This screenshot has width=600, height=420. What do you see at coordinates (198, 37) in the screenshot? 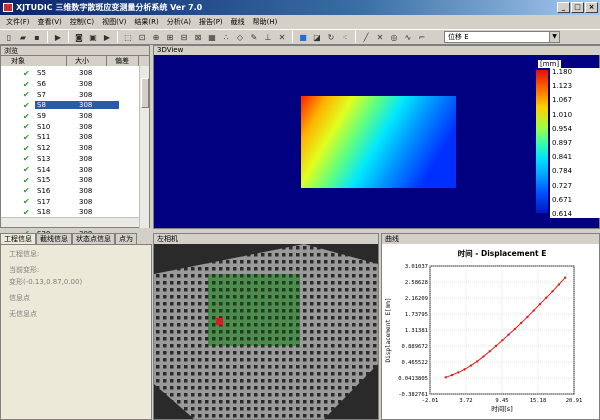
I see `grid-icon: ⊠` at bounding box center [198, 37].